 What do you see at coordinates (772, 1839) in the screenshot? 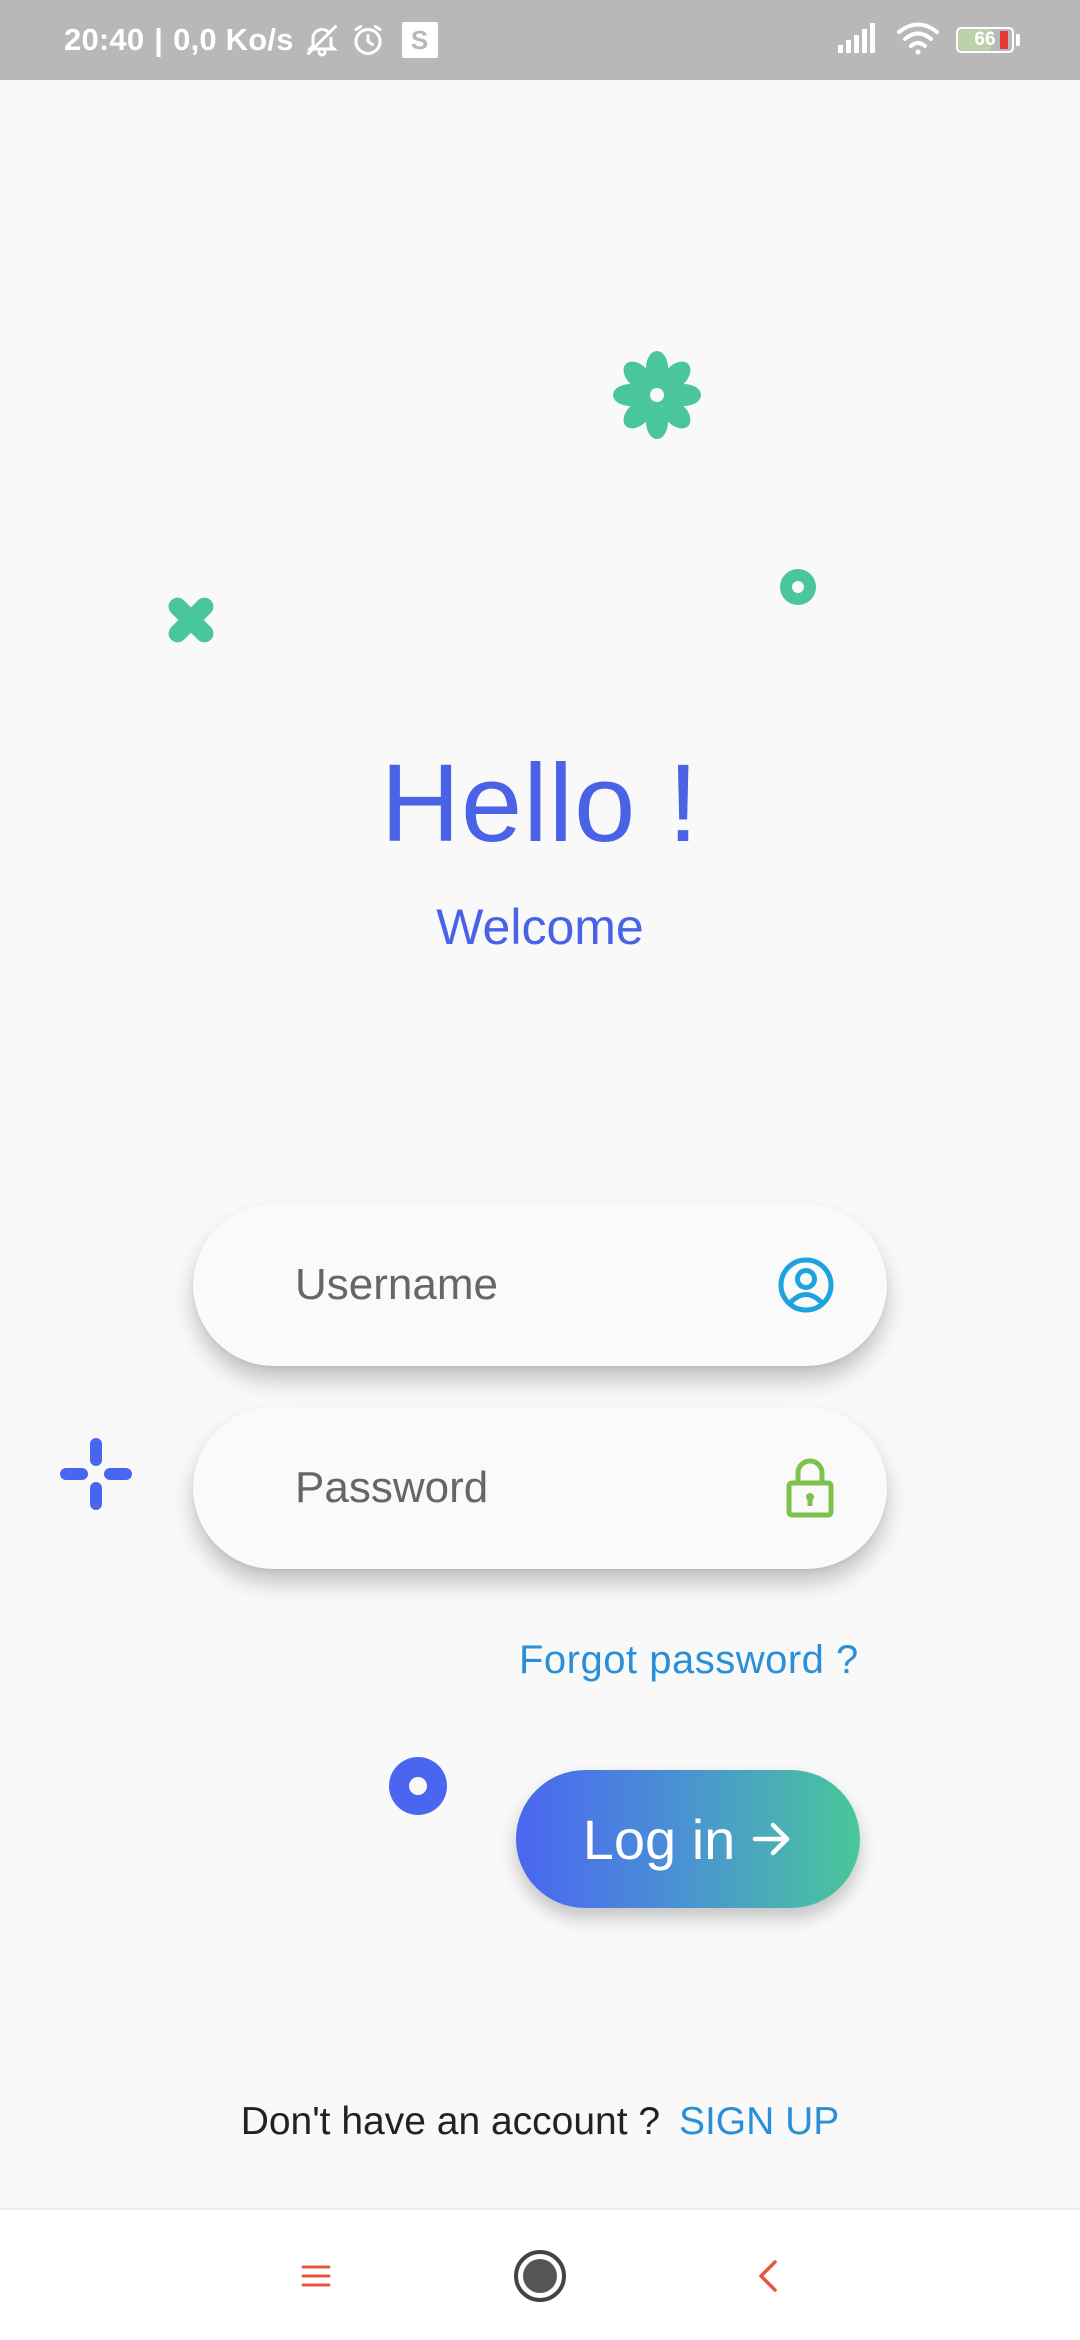
I see `arrow-right-icon` at bounding box center [772, 1839].